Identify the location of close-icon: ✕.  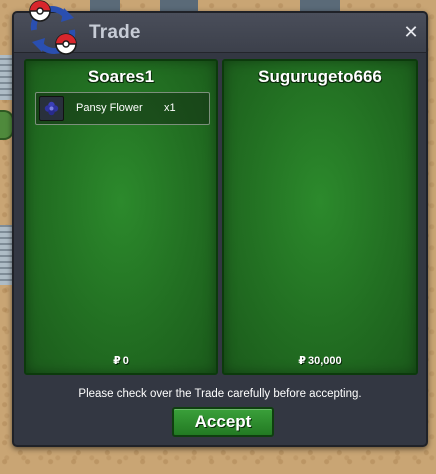
(411, 33).